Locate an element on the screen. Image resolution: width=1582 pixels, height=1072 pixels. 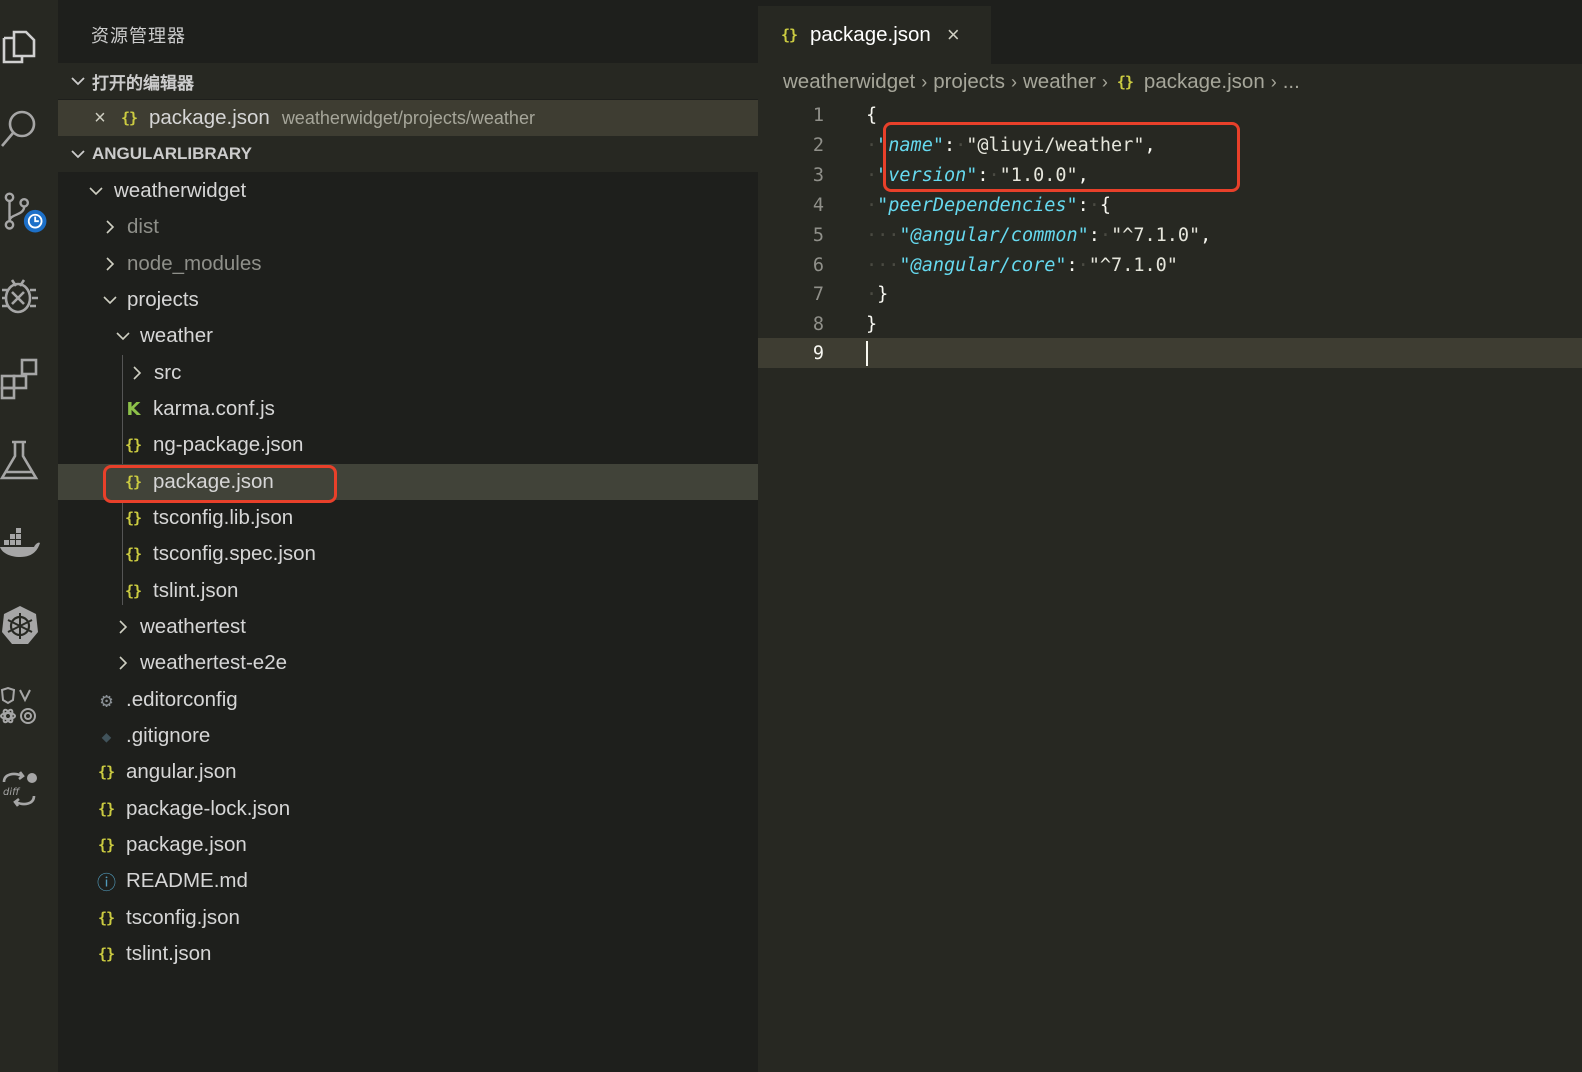
tree-folder-src: src is located at coordinates (408, 373).